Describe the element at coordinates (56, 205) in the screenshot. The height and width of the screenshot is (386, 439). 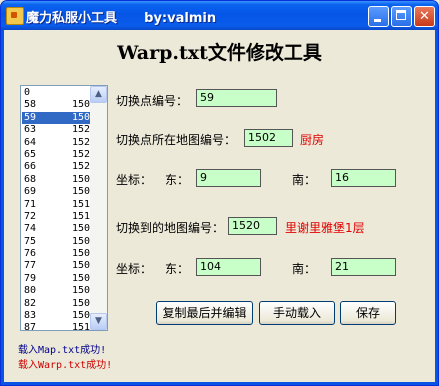
I see `list-item: 71 1510` at that location.